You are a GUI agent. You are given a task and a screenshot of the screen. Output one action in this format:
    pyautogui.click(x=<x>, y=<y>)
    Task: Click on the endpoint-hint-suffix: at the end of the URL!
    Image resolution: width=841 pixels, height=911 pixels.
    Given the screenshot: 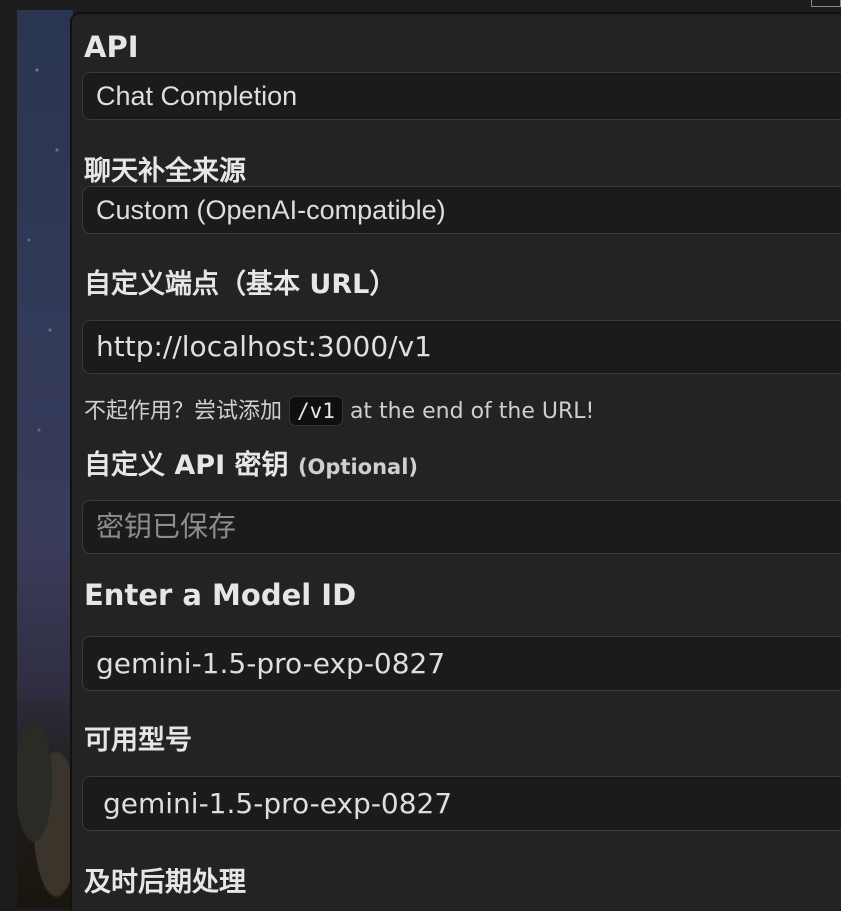 What is the action you would take?
    pyautogui.click(x=472, y=411)
    